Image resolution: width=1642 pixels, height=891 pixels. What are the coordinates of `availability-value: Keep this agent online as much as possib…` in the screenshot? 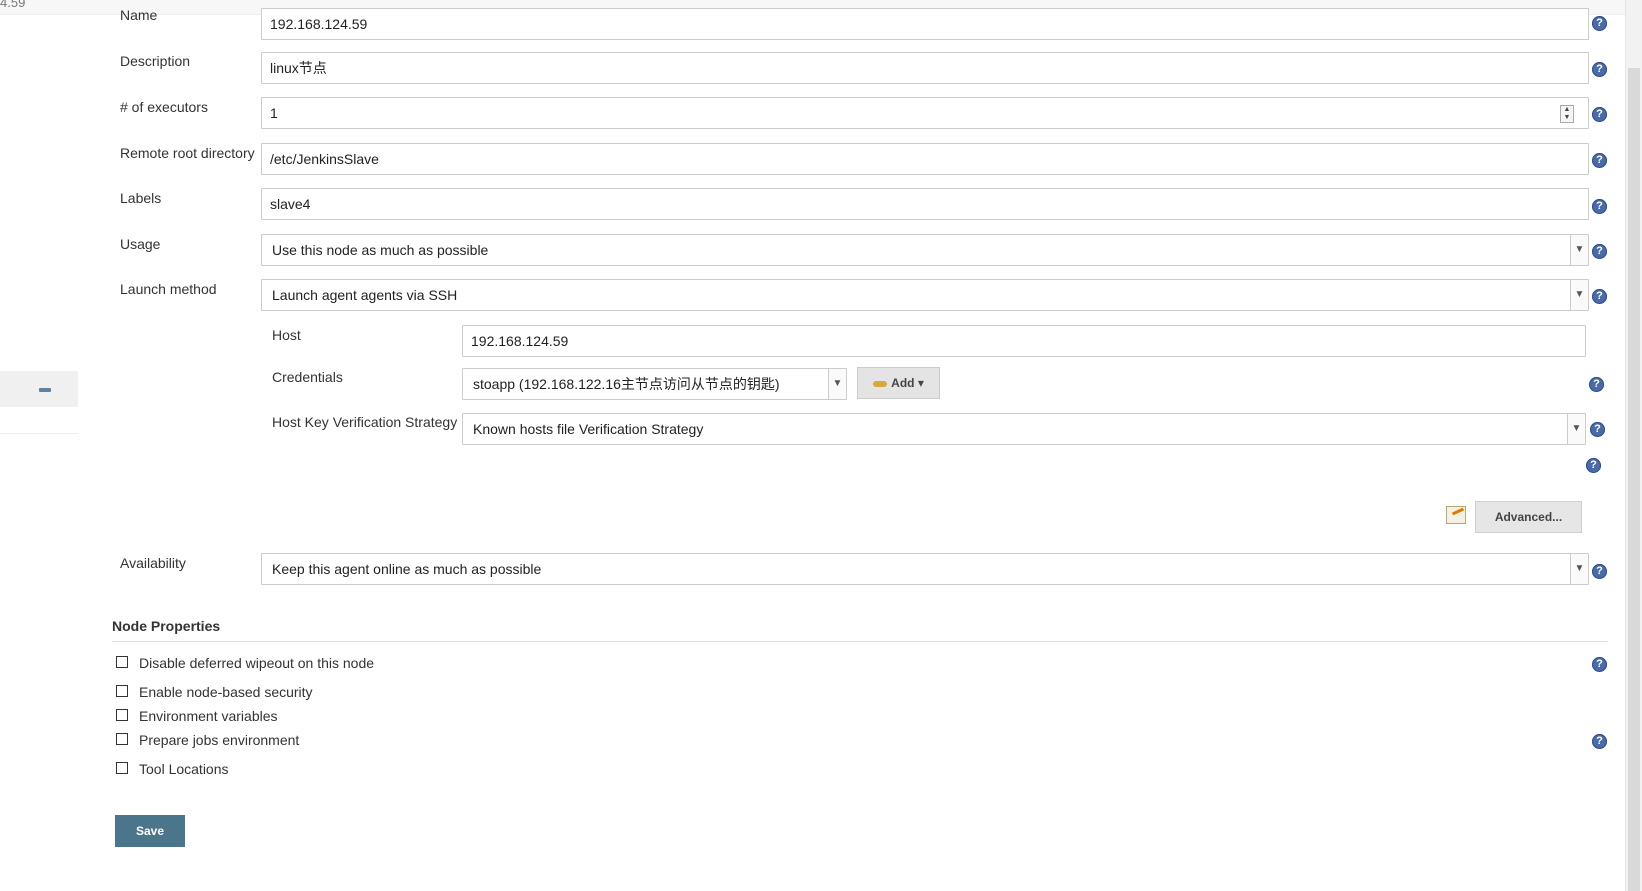 It's located at (407, 569).